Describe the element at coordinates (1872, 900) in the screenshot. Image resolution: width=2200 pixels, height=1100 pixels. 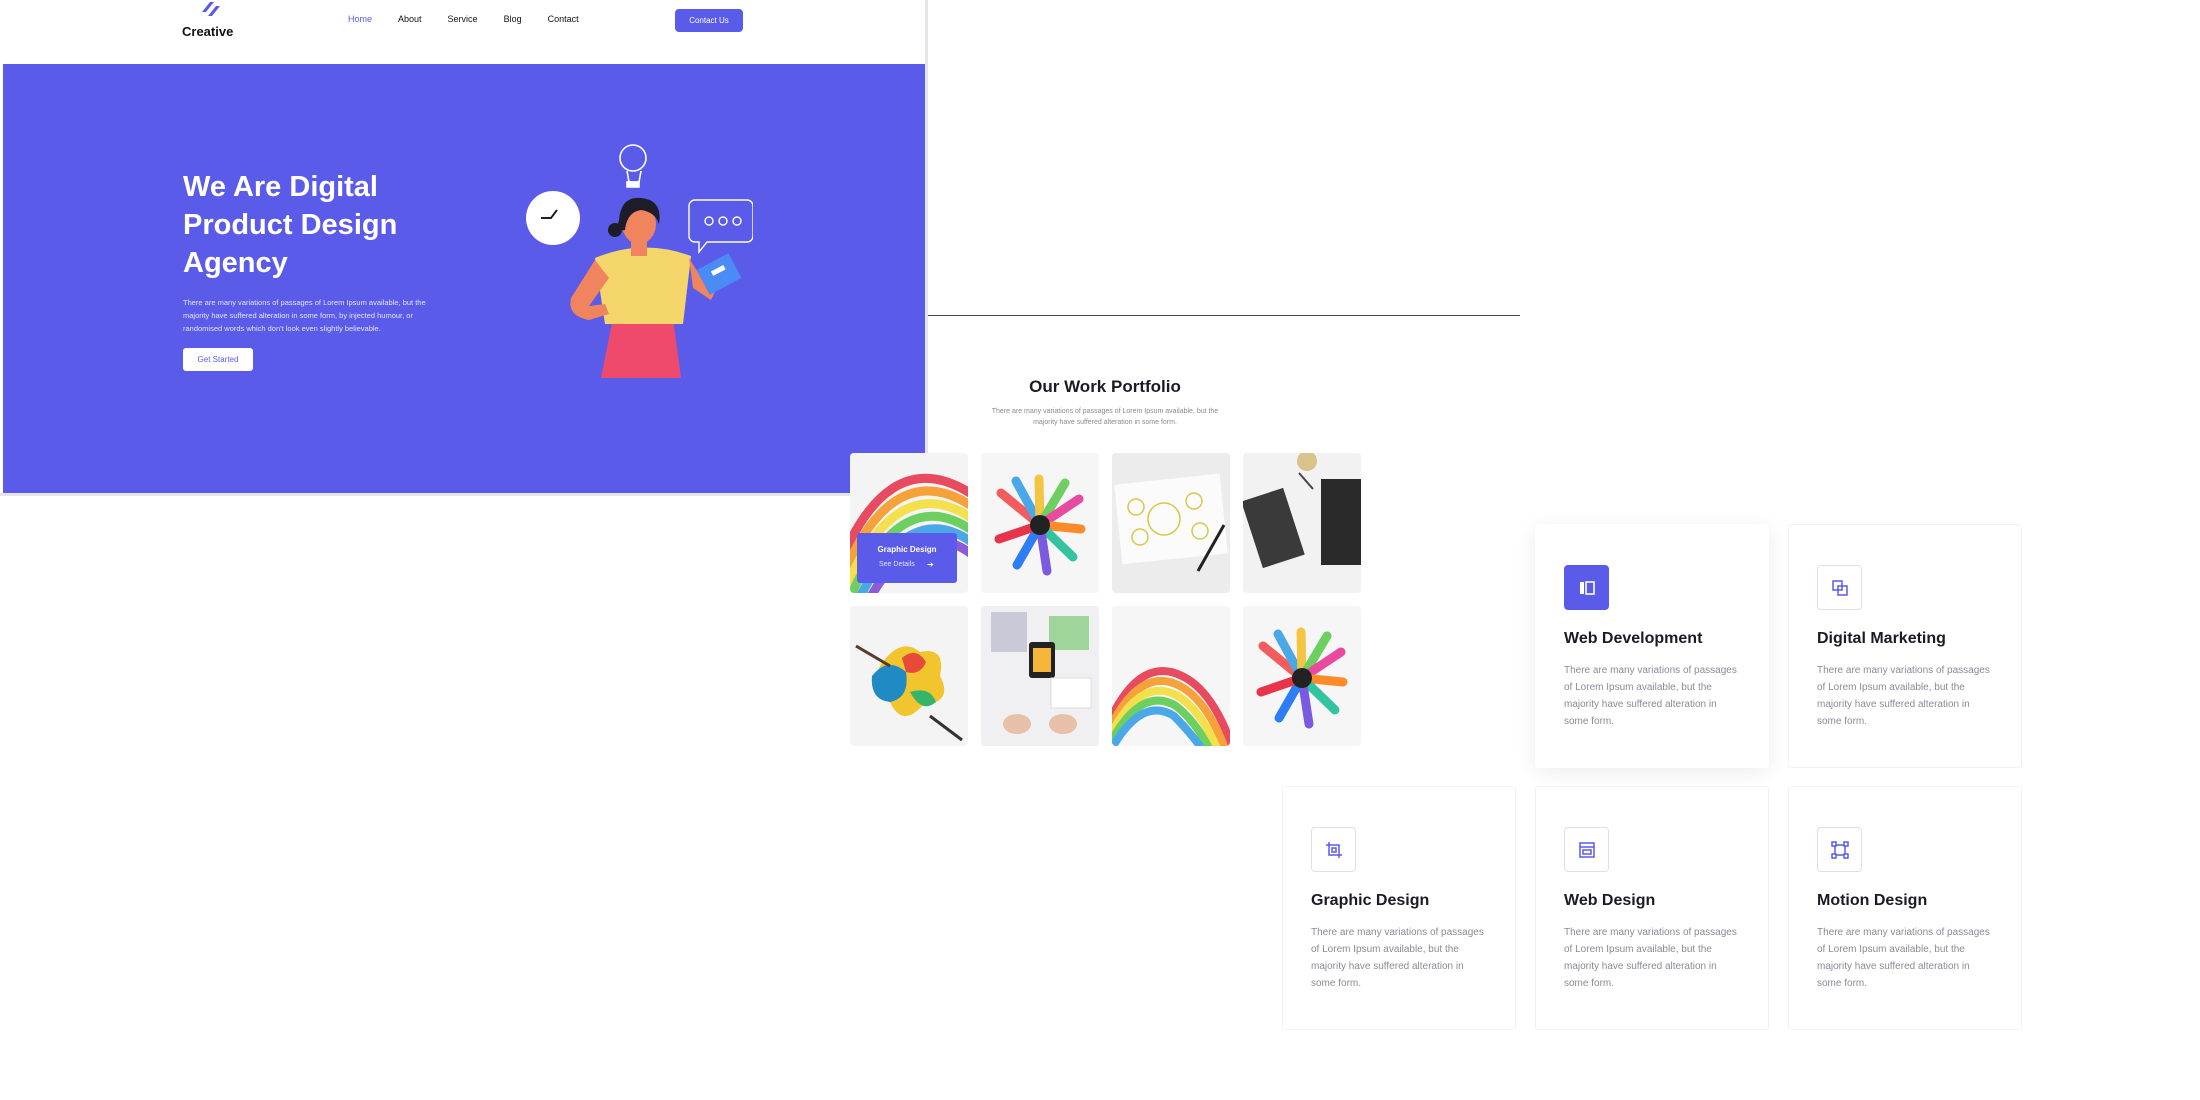
I see `service-title: Motion Design` at that location.